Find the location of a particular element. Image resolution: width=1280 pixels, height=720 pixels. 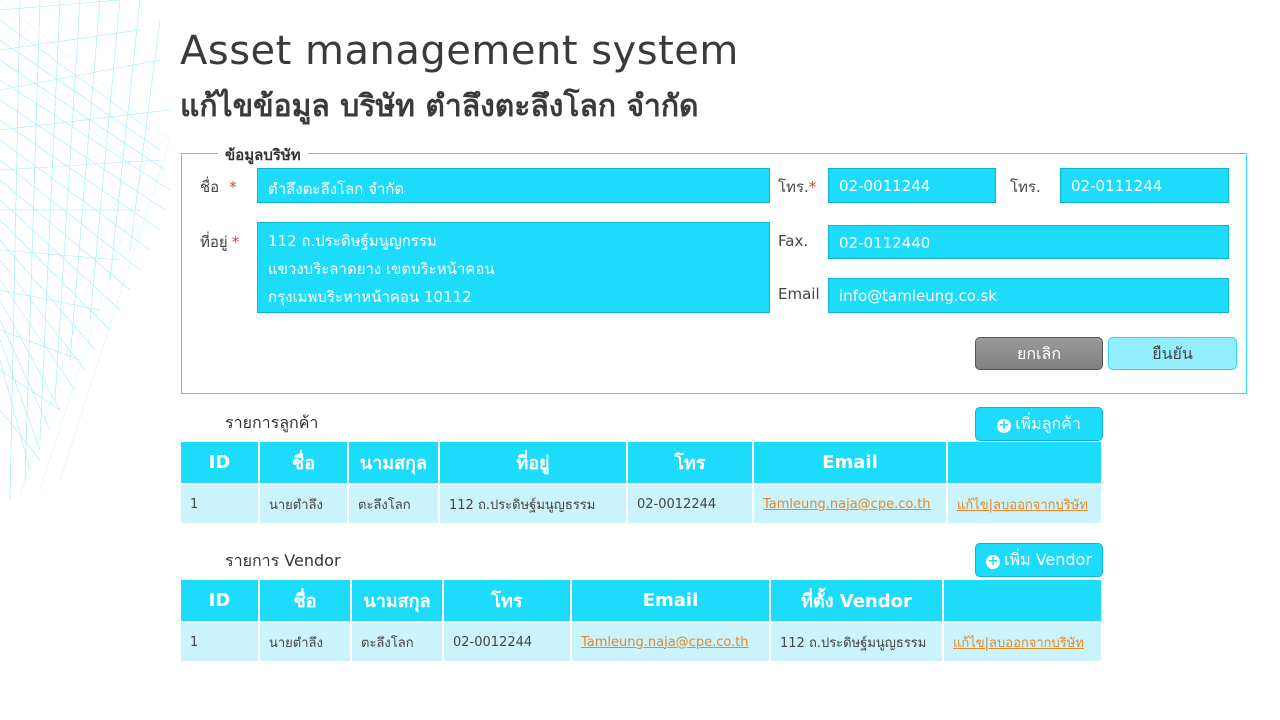

table-header-row: ID ชื่อ นามสกุล ที่อยู่ โทร Email is located at coordinates (642, 463).